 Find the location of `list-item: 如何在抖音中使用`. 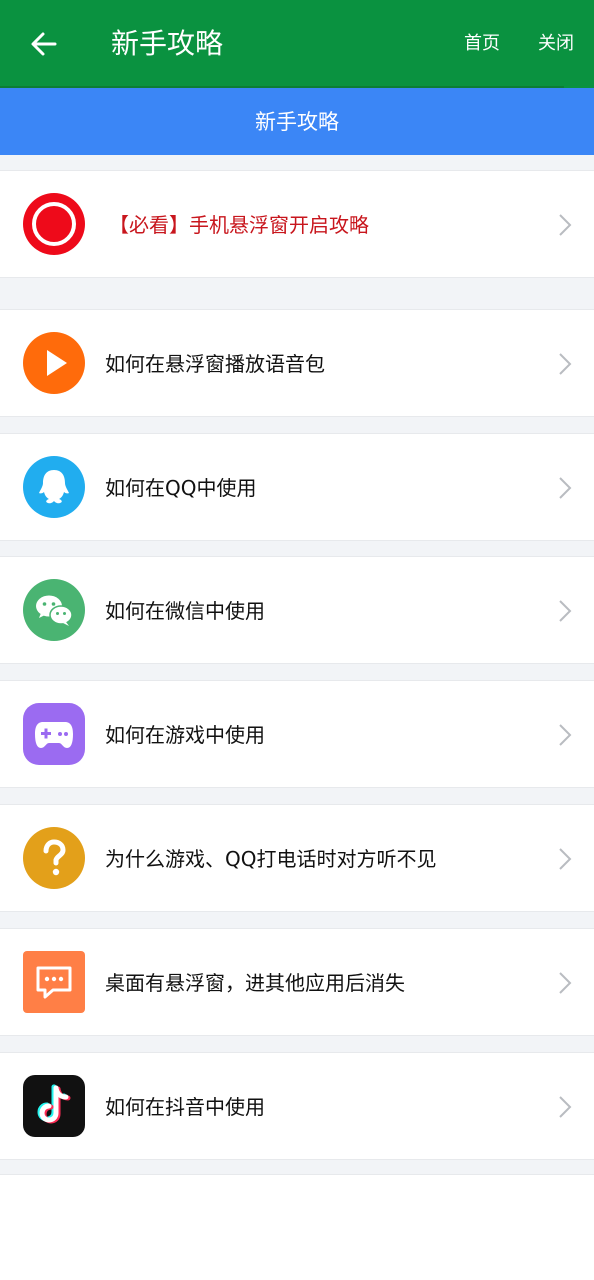

list-item: 如何在抖音中使用 is located at coordinates (297, 1106).